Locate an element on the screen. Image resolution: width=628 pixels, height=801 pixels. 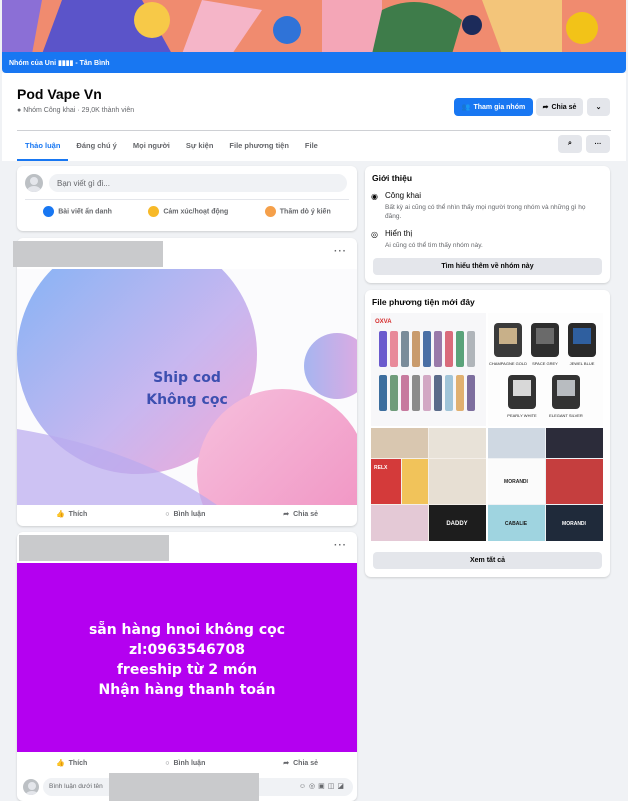
ellipsis-icon: ··· is located at coordinates (598, 144).